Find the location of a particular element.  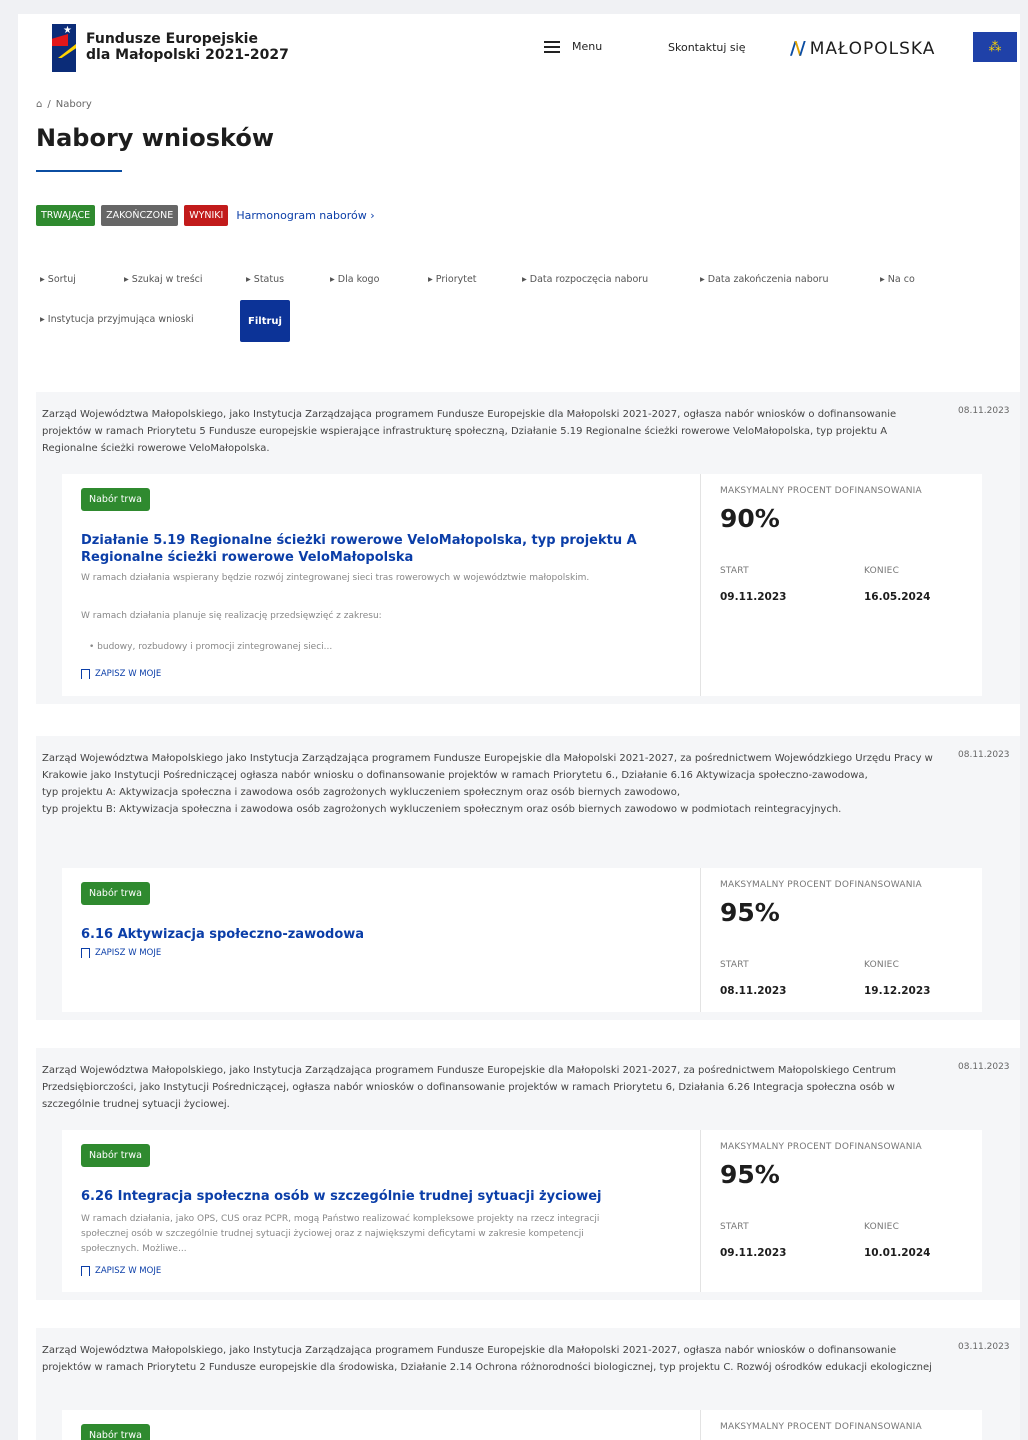

contact-link: Skontaktuj się is located at coordinates (706, 47).